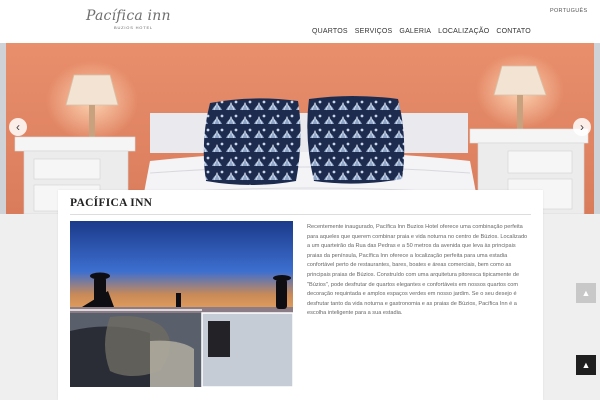  What do you see at coordinates (374, 31) in the screenshot?
I see `nav-servicos: SERVIÇOS` at bounding box center [374, 31].